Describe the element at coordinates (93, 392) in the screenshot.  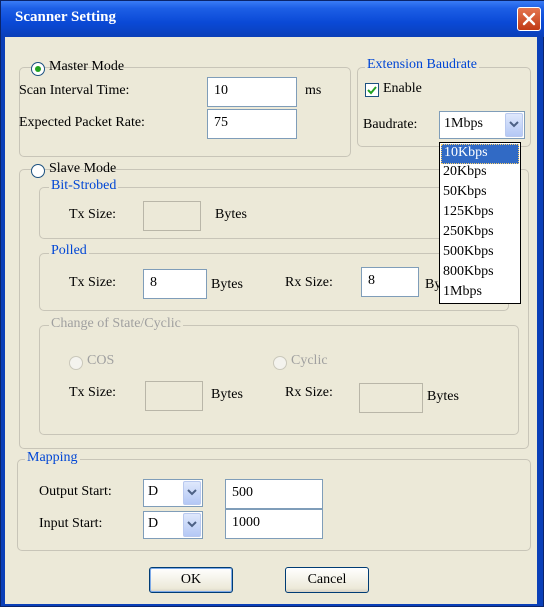
I see `cos-tx-label: Tx Size:` at that location.